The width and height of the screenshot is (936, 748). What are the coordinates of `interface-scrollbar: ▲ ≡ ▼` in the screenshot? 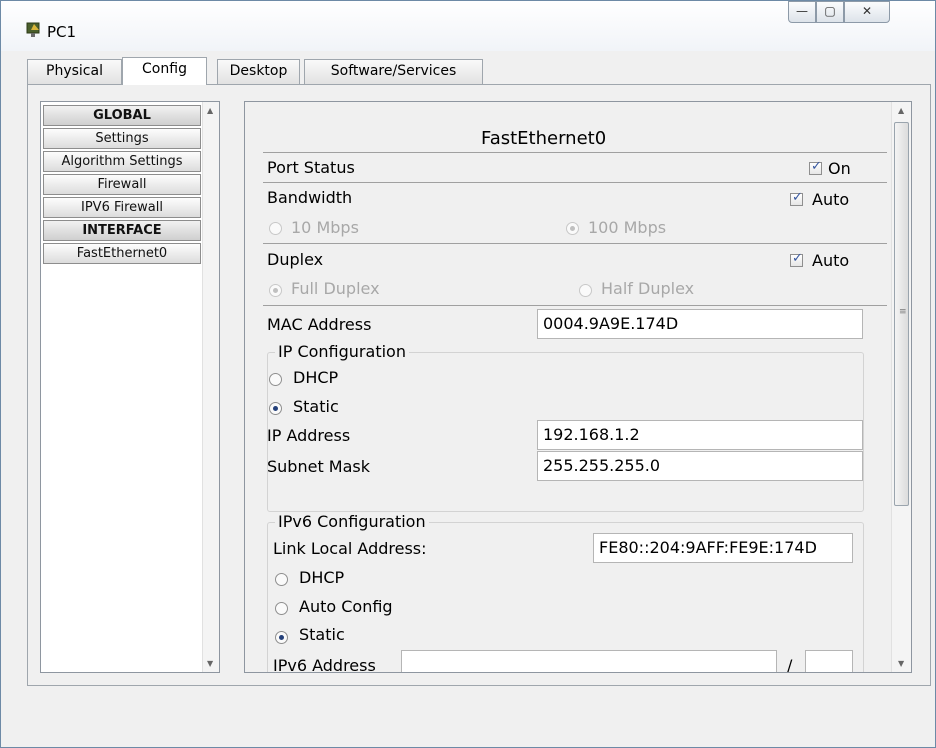 It's located at (901, 387).